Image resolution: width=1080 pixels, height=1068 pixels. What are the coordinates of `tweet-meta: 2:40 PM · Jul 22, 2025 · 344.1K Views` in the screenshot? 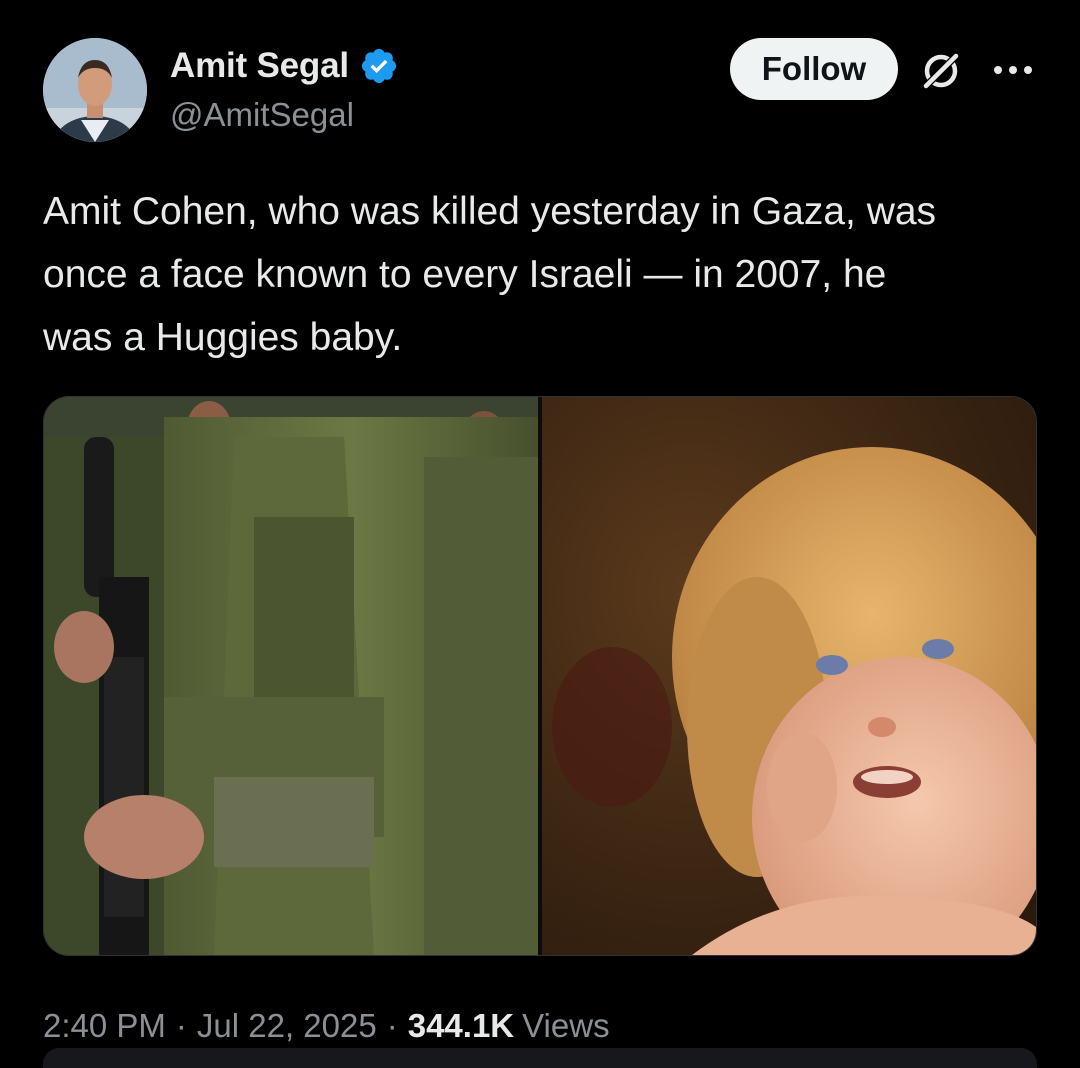 It's located at (326, 1026).